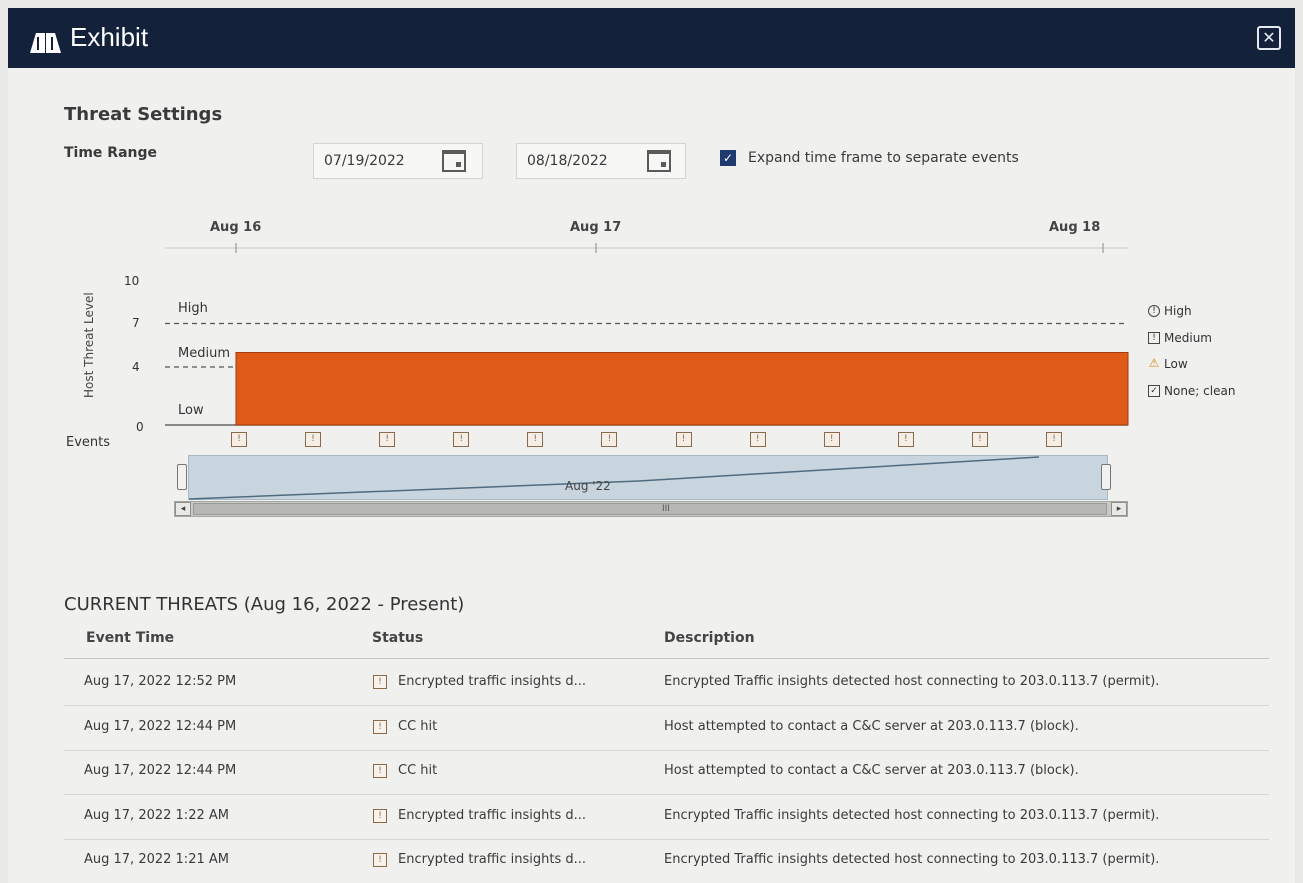 The height and width of the screenshot is (883, 1303). I want to click on band-label-high: High, so click(193, 308).